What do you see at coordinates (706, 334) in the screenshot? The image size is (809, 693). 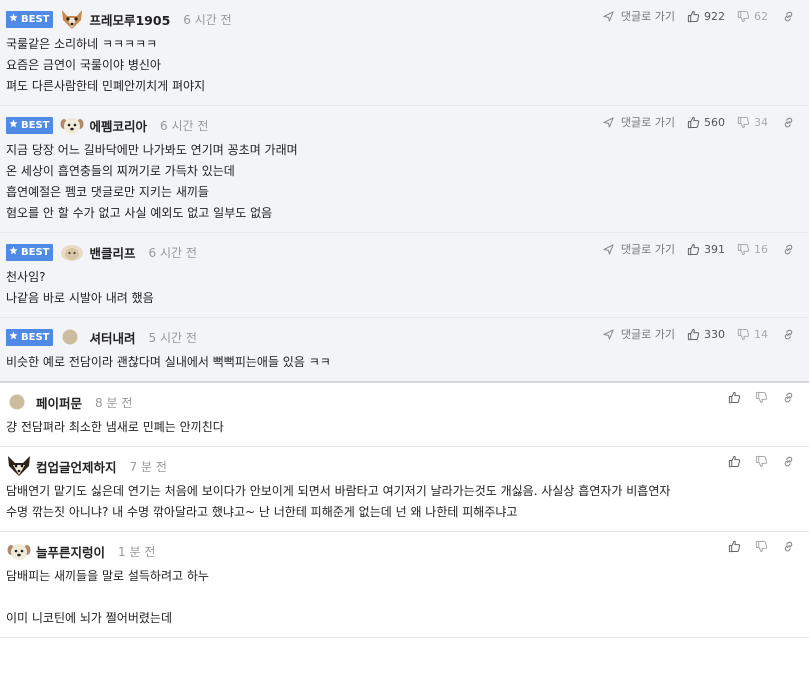 I see `upvote-button: 330` at bounding box center [706, 334].